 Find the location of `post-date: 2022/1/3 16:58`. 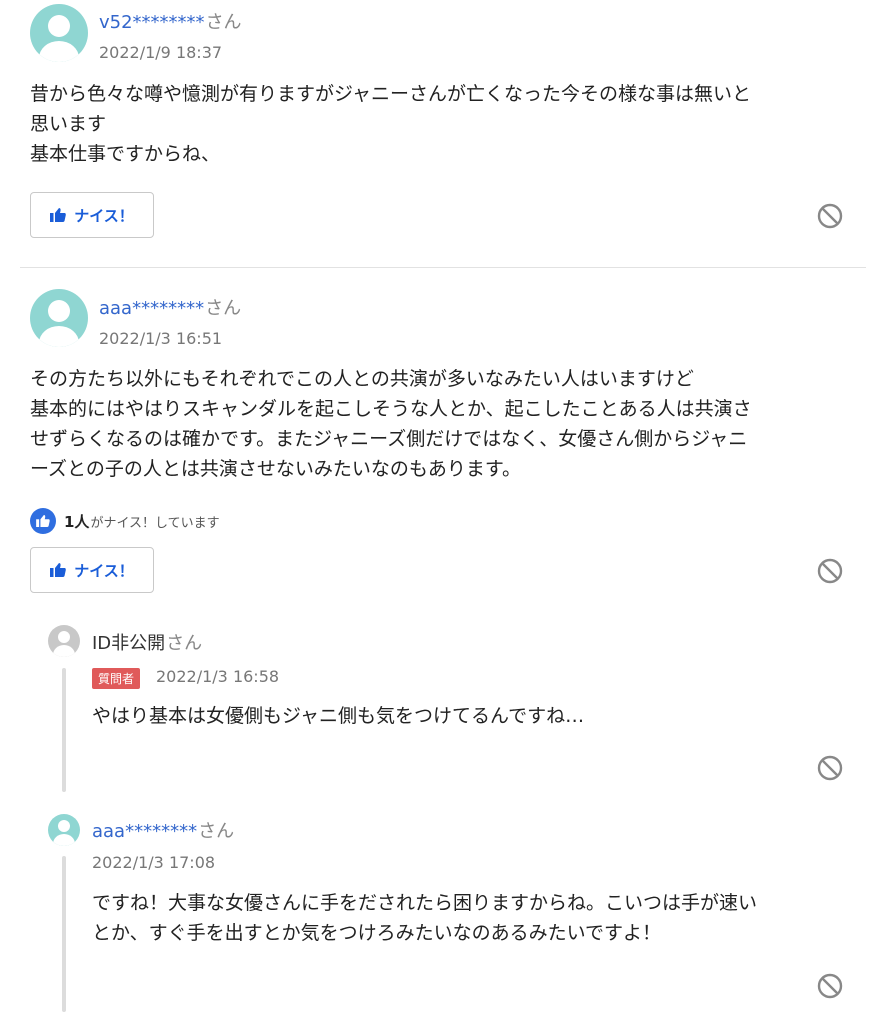

post-date: 2022/1/3 16:58 is located at coordinates (218, 676).